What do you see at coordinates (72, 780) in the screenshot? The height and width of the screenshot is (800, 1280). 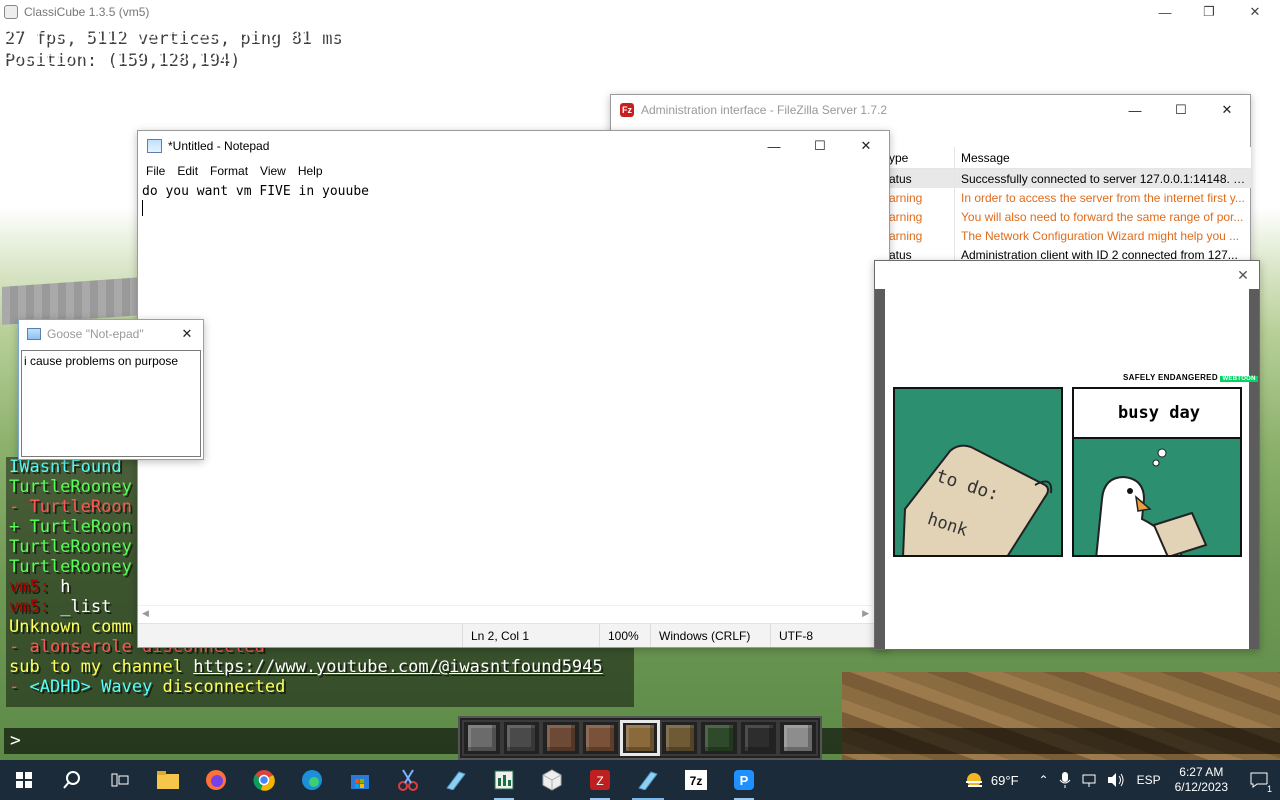 I see `search-button` at bounding box center [72, 780].